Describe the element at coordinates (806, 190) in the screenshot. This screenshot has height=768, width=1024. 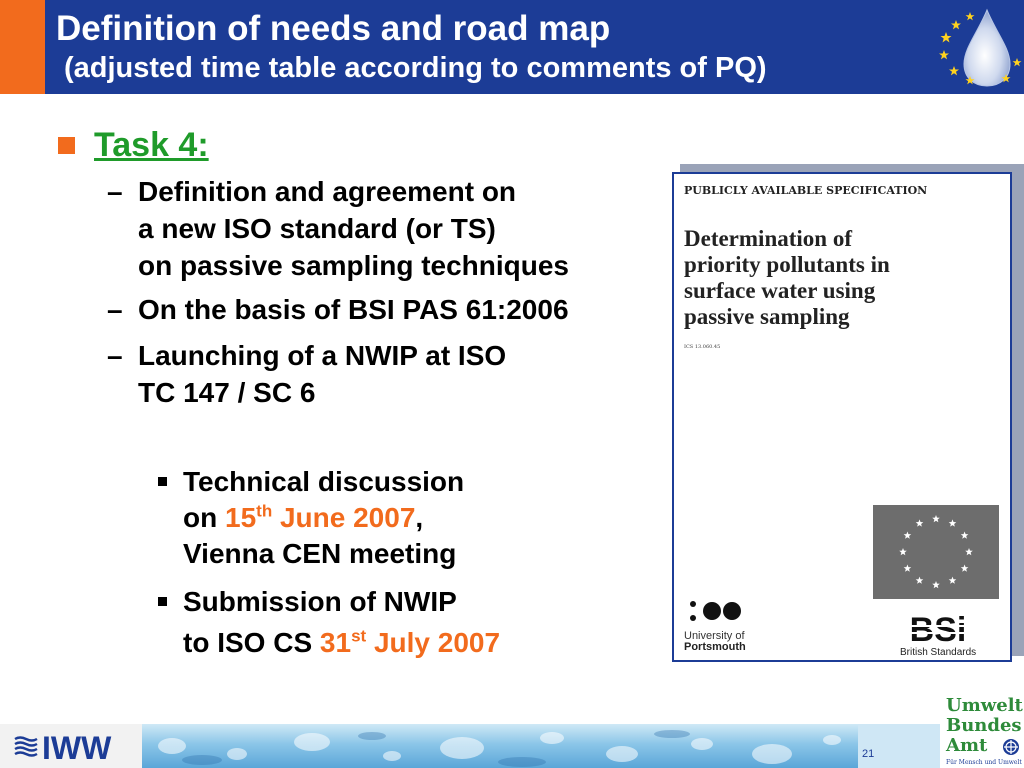
I see `document-spec-label: PUBLICLY AVAILABLE SPECIFICATION` at that location.